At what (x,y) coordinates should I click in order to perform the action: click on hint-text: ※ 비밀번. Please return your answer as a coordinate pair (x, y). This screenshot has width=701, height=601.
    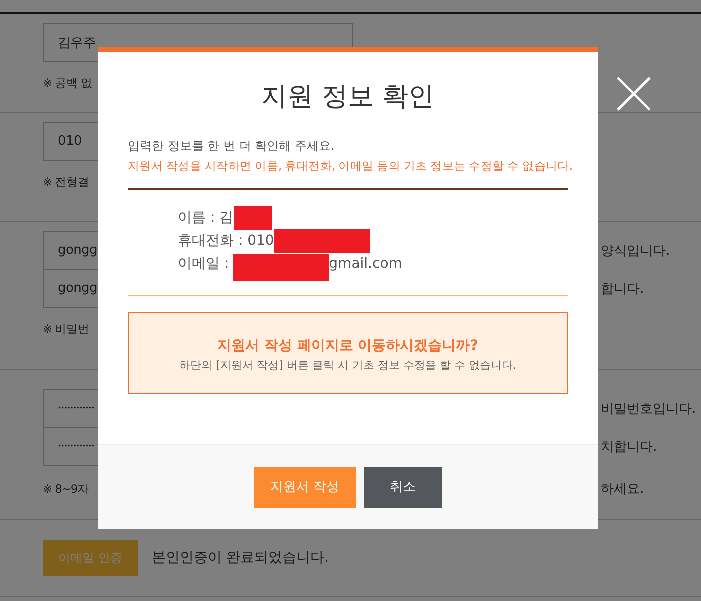
    Looking at the image, I should click on (66, 329).